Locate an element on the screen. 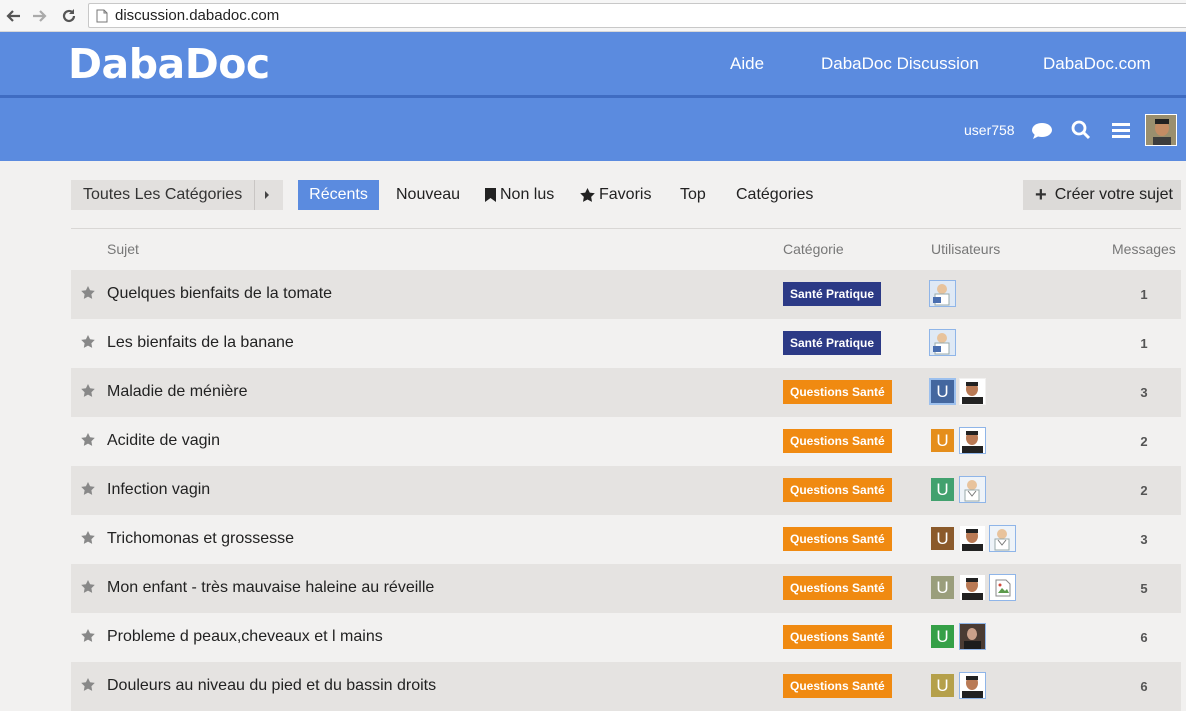  tab-non-lus-label: Non lus is located at coordinates (527, 194).